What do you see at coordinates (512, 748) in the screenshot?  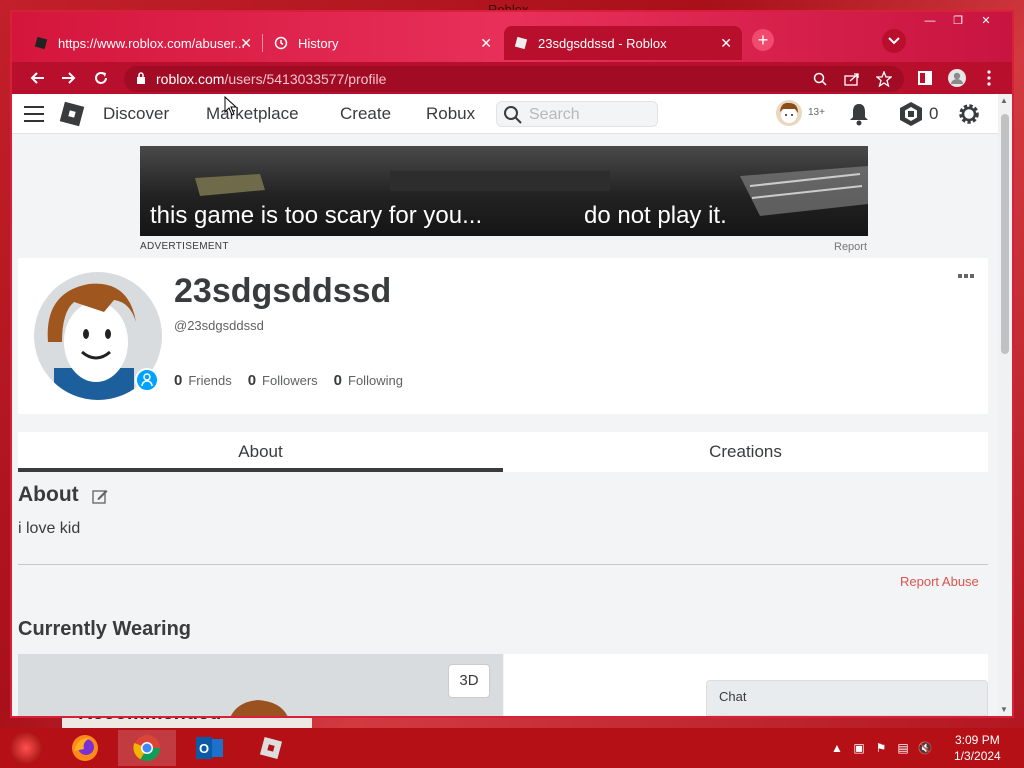 I see `taskbar: O ▲ ▣ ⚑ ▤ 🔇 3:09 PM 1/3/2024` at bounding box center [512, 748].